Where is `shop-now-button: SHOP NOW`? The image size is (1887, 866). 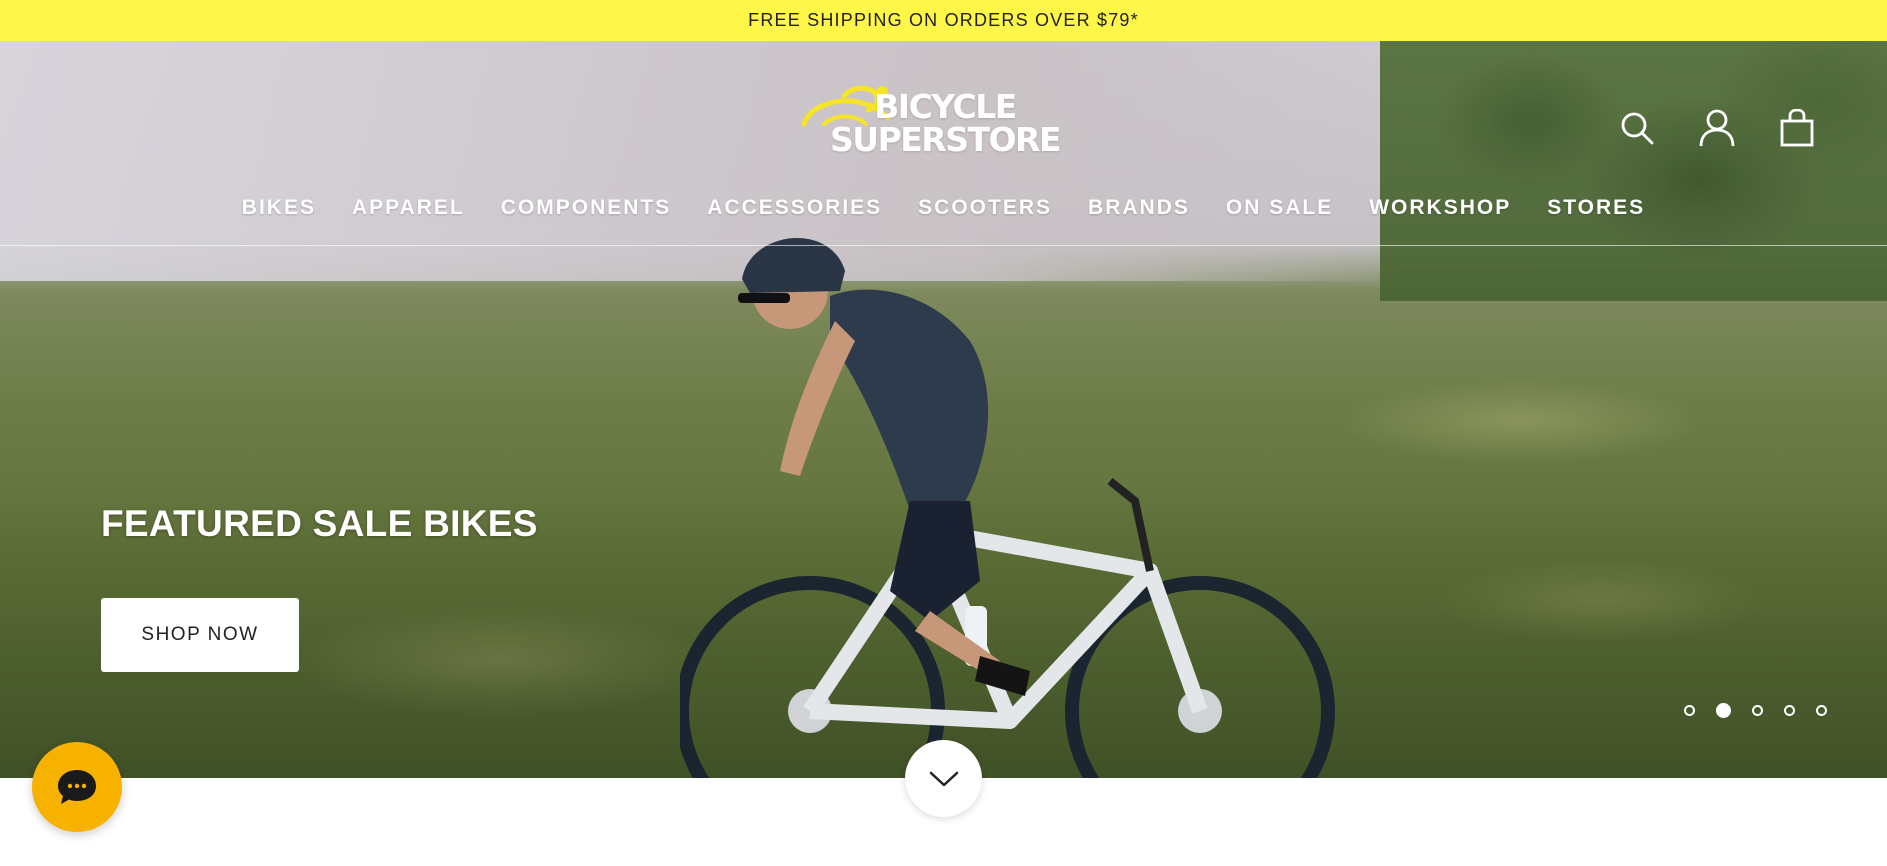 shop-now-button: SHOP NOW is located at coordinates (200, 635).